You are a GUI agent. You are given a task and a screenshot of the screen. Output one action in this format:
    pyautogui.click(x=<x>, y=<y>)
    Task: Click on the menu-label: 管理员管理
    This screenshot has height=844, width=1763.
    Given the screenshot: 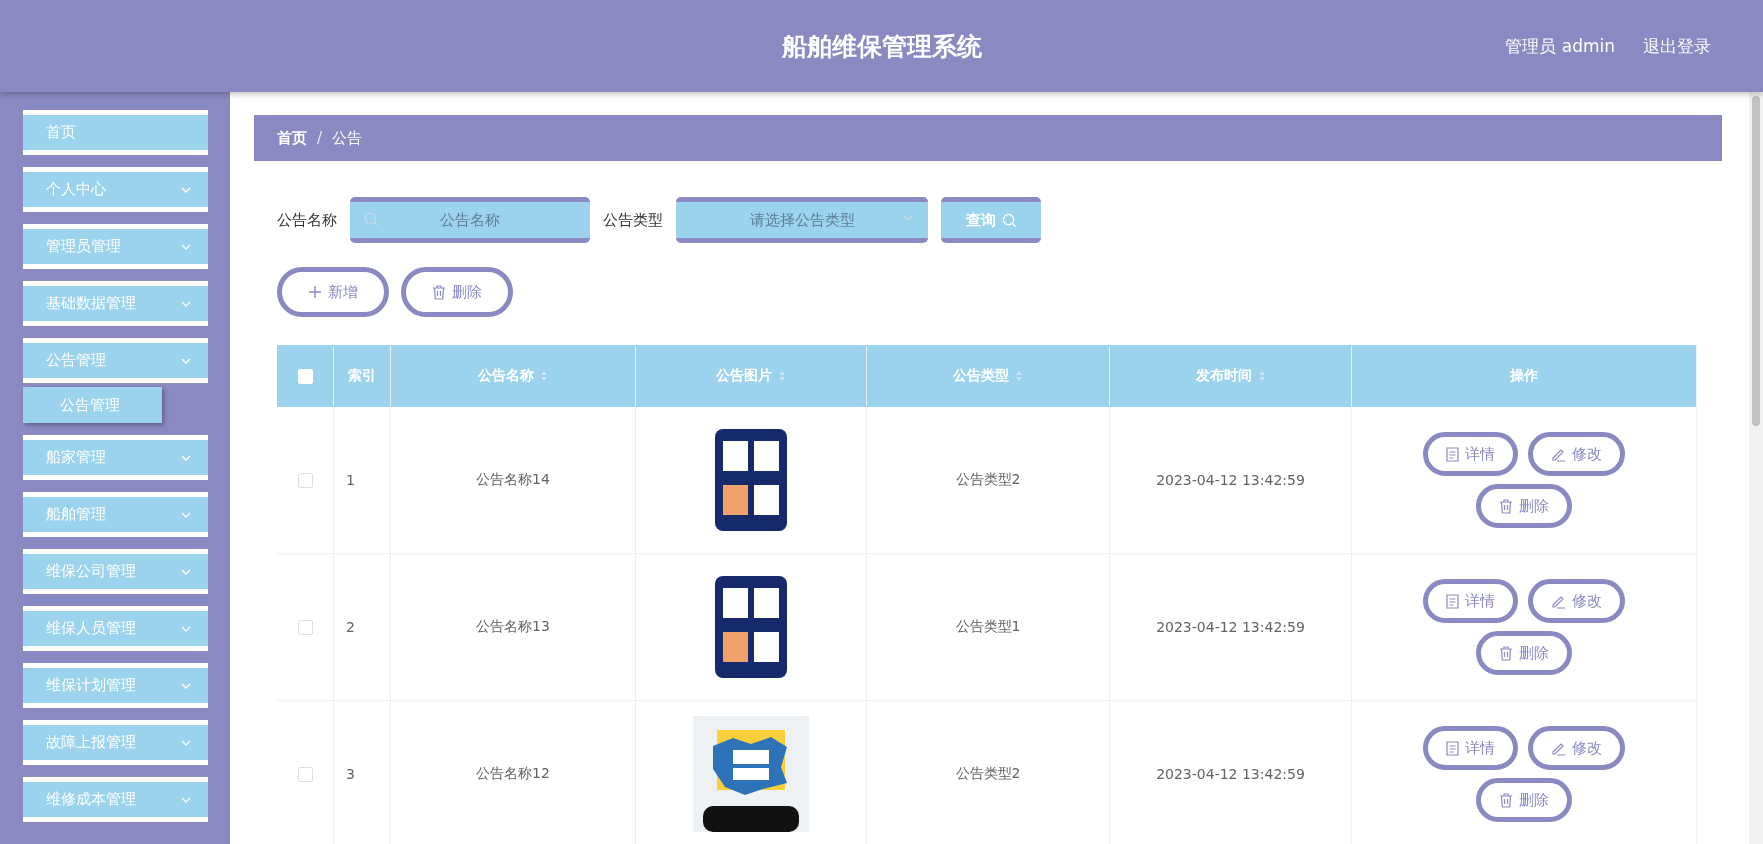 What is the action you would take?
    pyautogui.click(x=84, y=246)
    